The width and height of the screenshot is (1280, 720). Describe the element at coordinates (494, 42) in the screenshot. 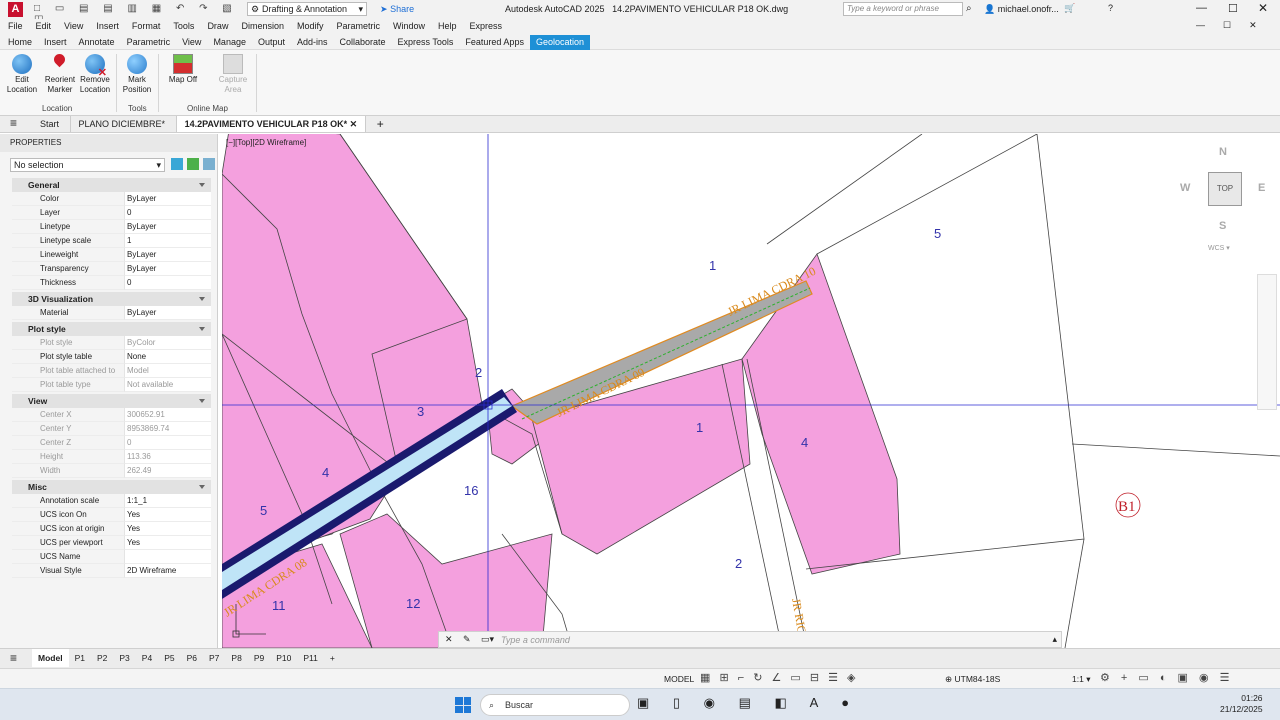

I see `tab-featured-apps: Featured Apps` at that location.